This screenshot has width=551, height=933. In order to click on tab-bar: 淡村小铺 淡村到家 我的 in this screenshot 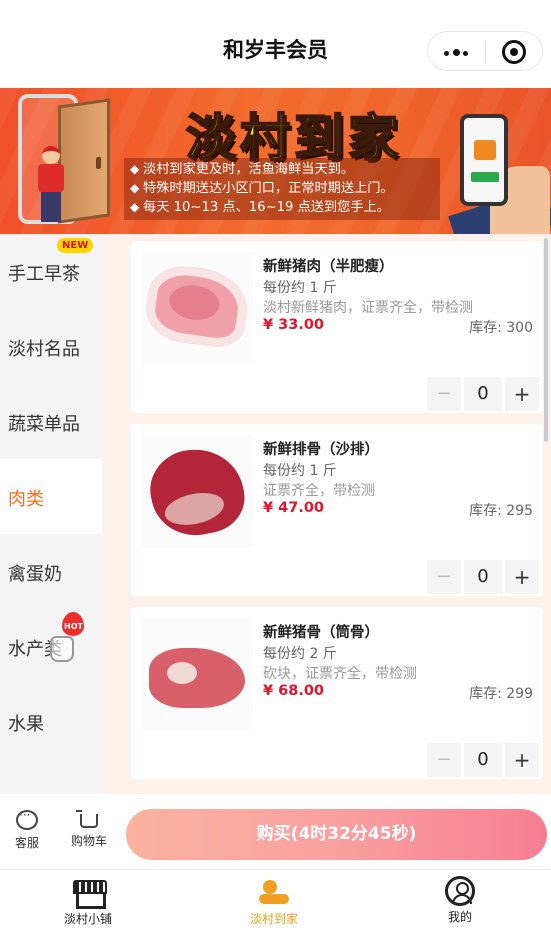, I will do `click(275, 901)`.